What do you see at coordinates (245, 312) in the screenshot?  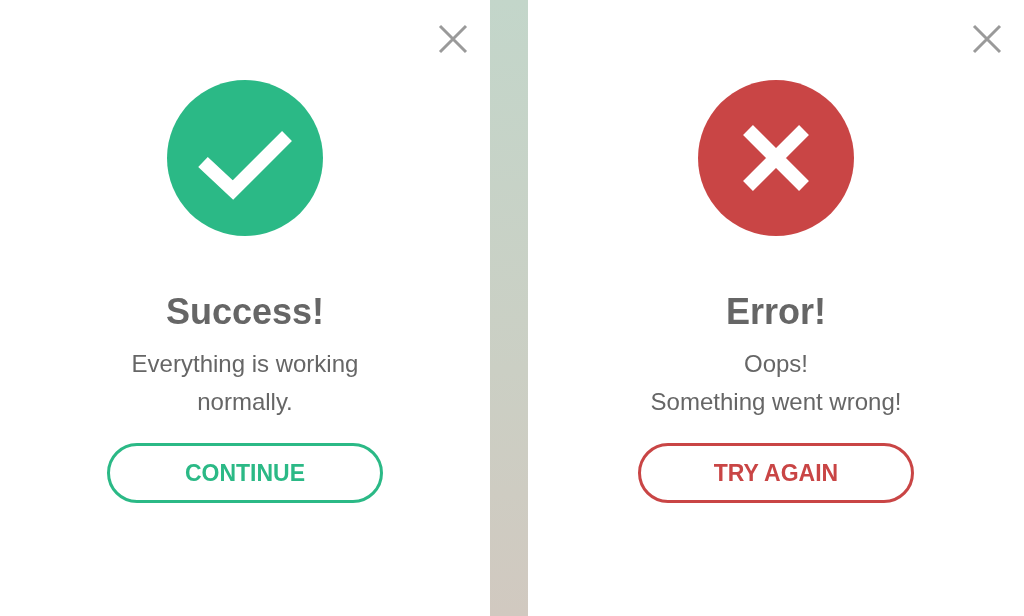 I see `dialog-title: Success!` at bounding box center [245, 312].